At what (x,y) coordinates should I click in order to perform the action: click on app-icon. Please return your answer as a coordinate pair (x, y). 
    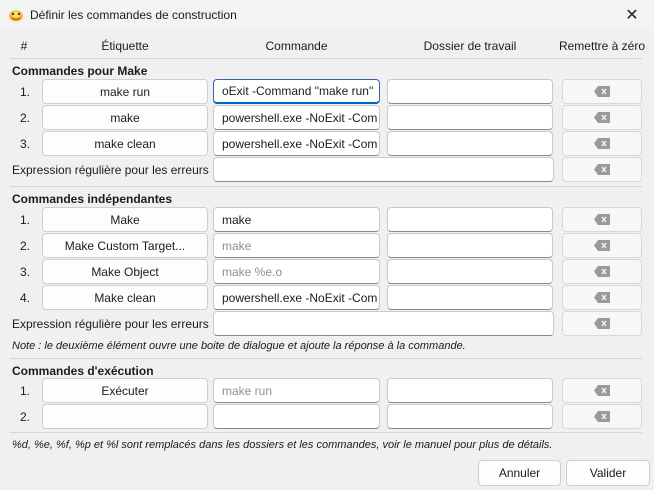
    Looking at the image, I should click on (16, 16).